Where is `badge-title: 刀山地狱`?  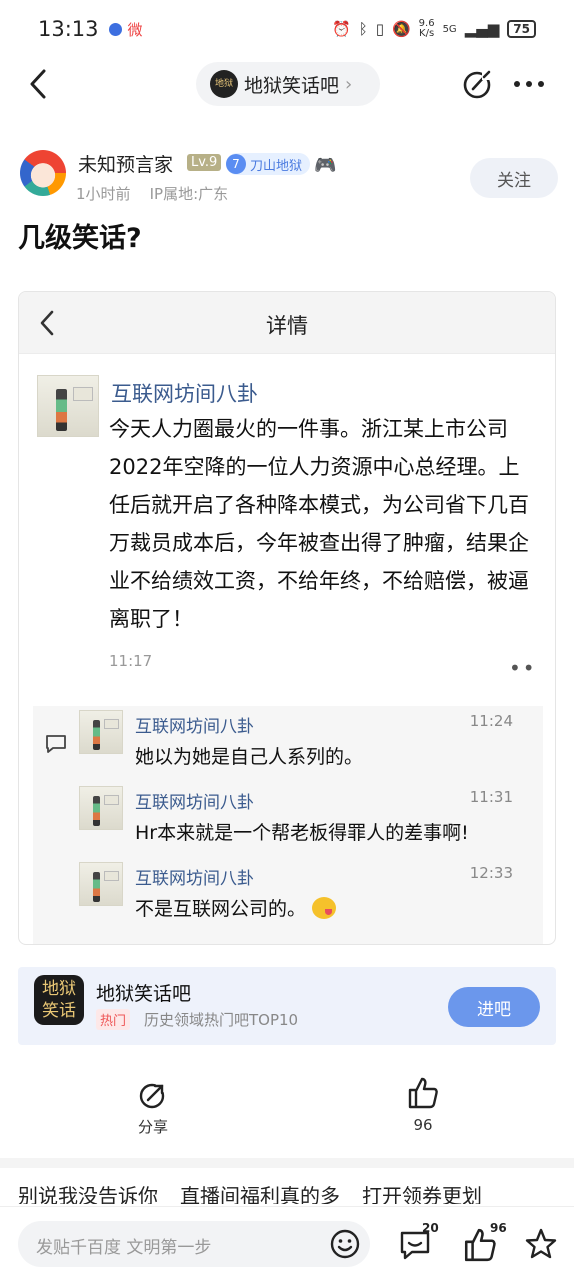 badge-title: 刀山地狱 is located at coordinates (276, 166).